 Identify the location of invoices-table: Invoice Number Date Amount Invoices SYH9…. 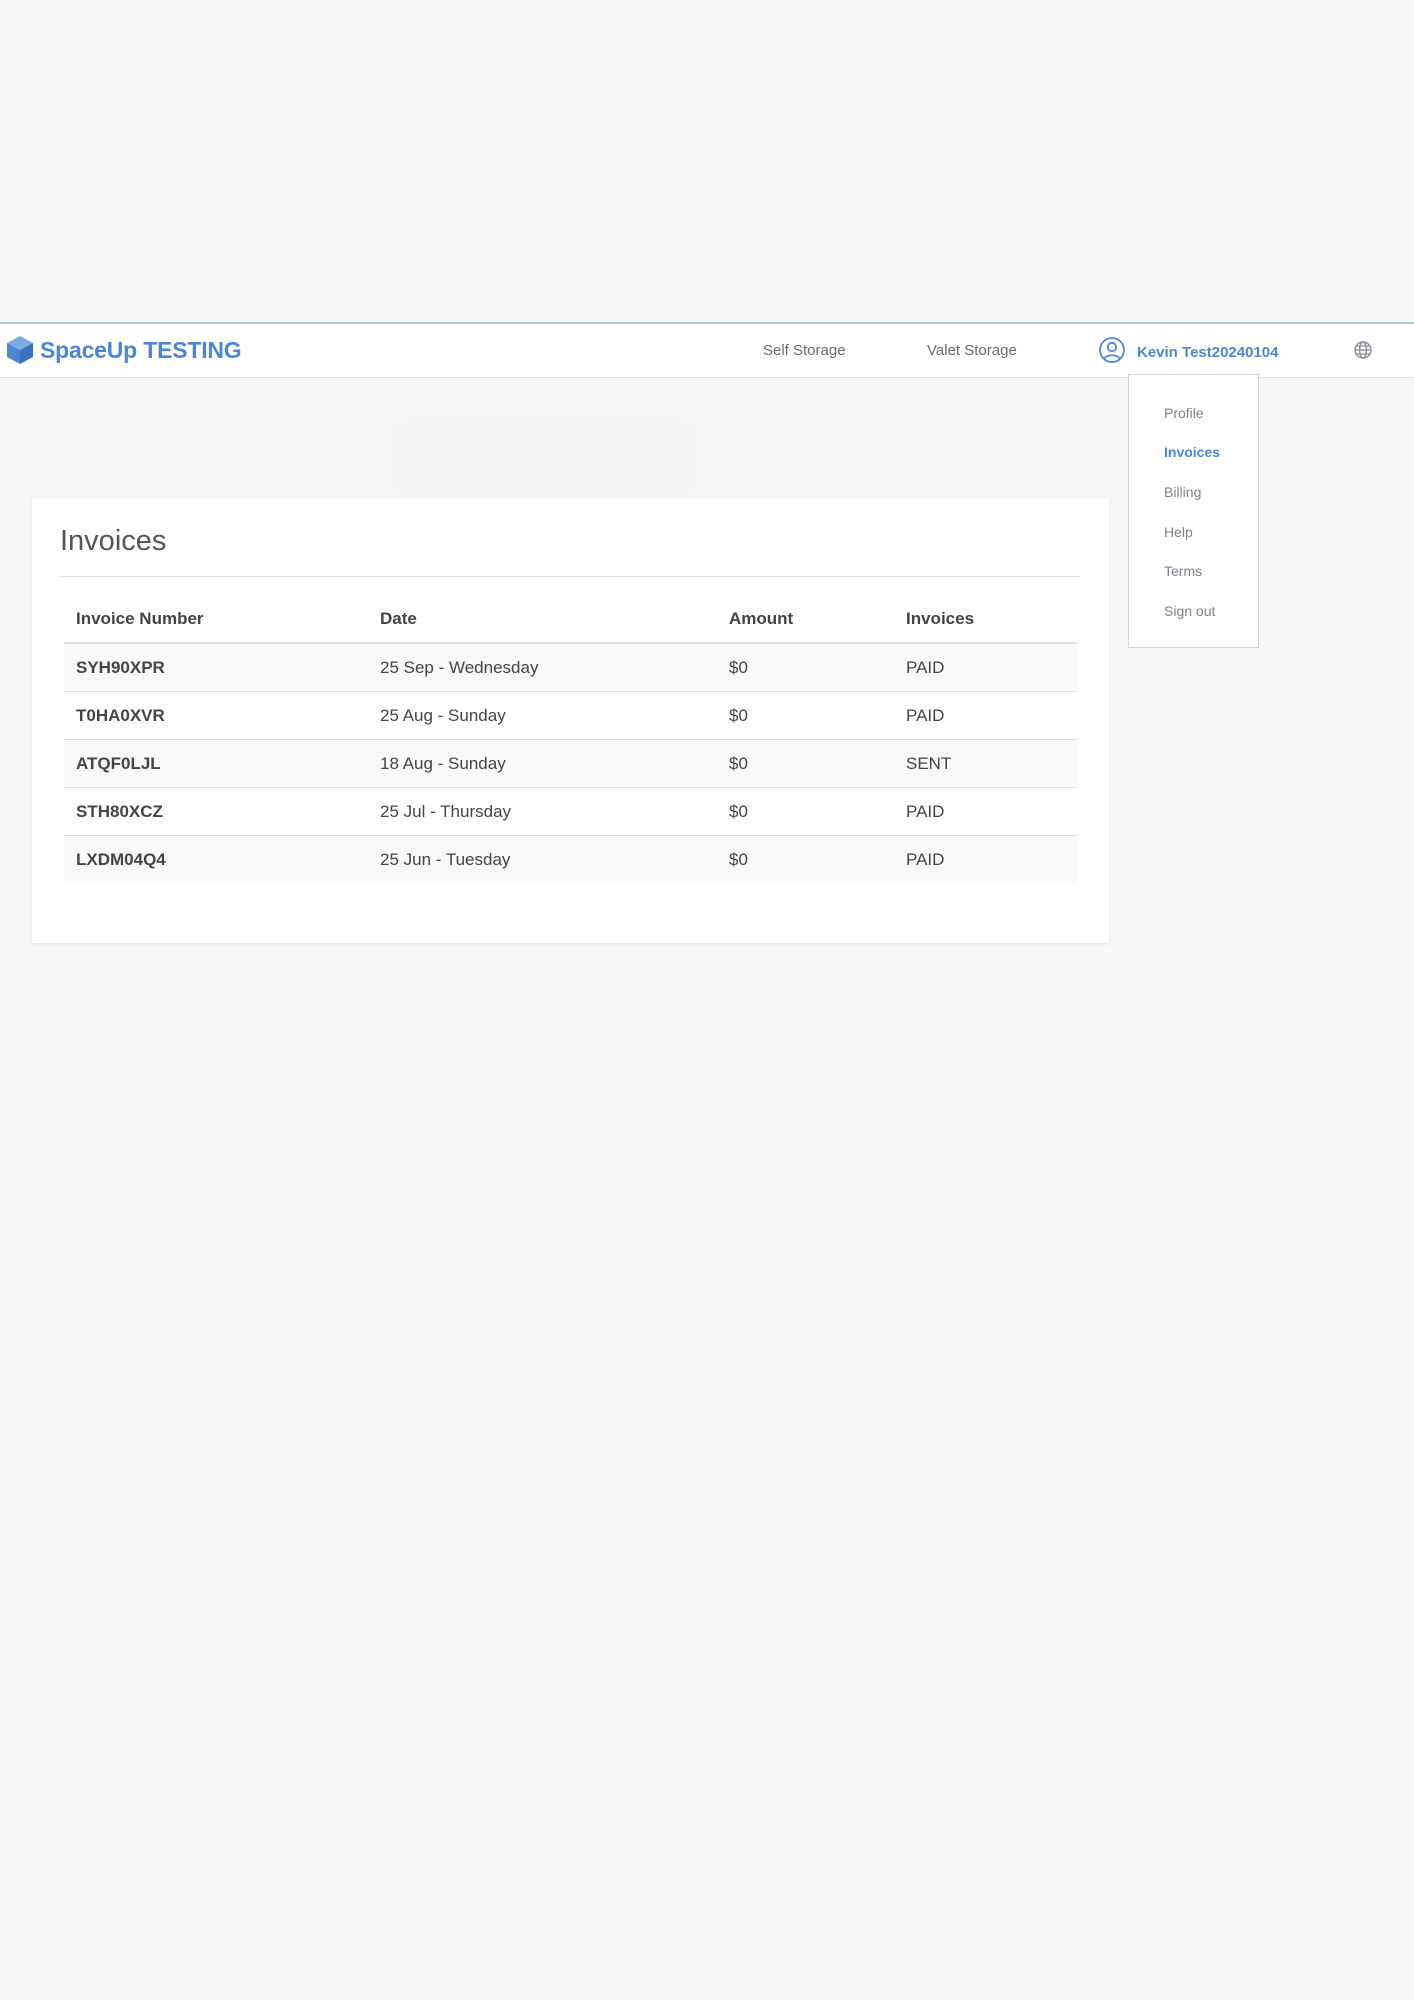
(570, 739).